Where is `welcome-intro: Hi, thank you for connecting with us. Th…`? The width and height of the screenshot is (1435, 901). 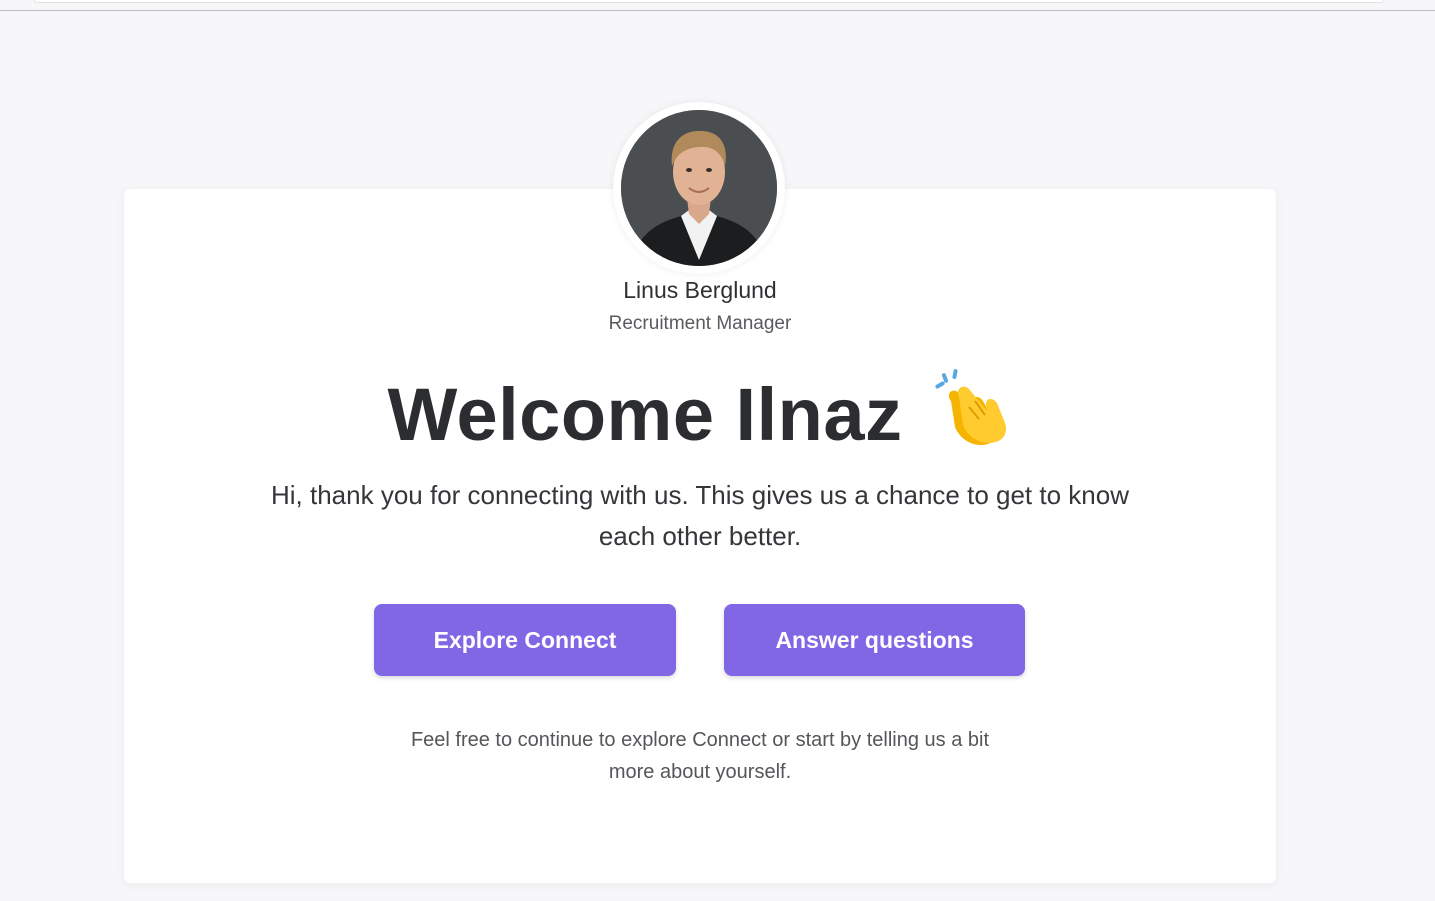
welcome-intro: Hi, thank you for connecting with us. Th… is located at coordinates (700, 515).